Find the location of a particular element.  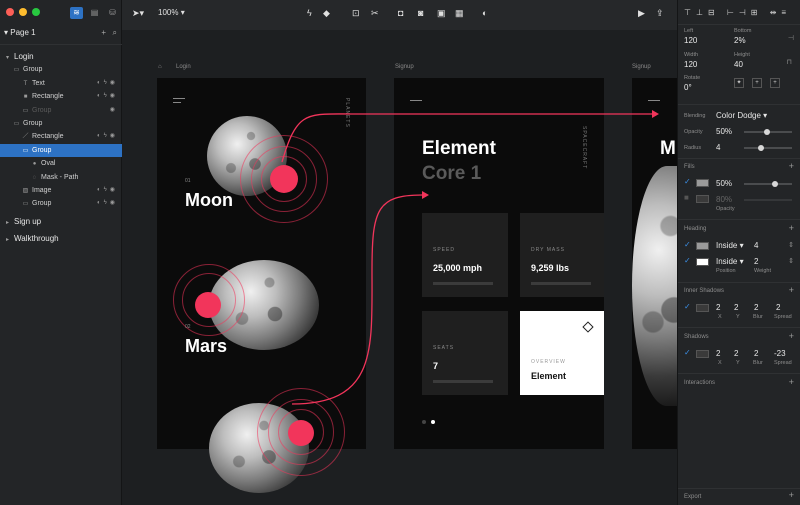

layer-row: ● Oval is located at coordinates (61, 163).